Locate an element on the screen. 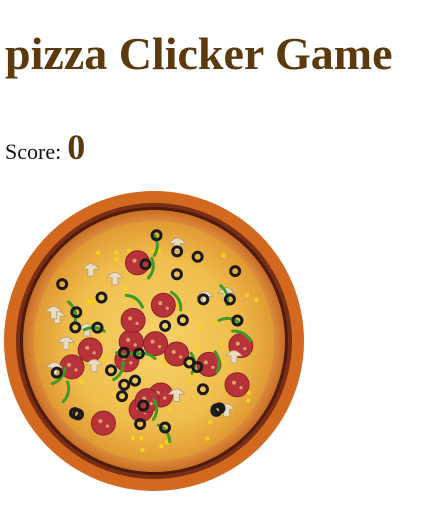 This screenshot has height=514, width=438. score-display: Score: 0 is located at coordinates (45, 146).